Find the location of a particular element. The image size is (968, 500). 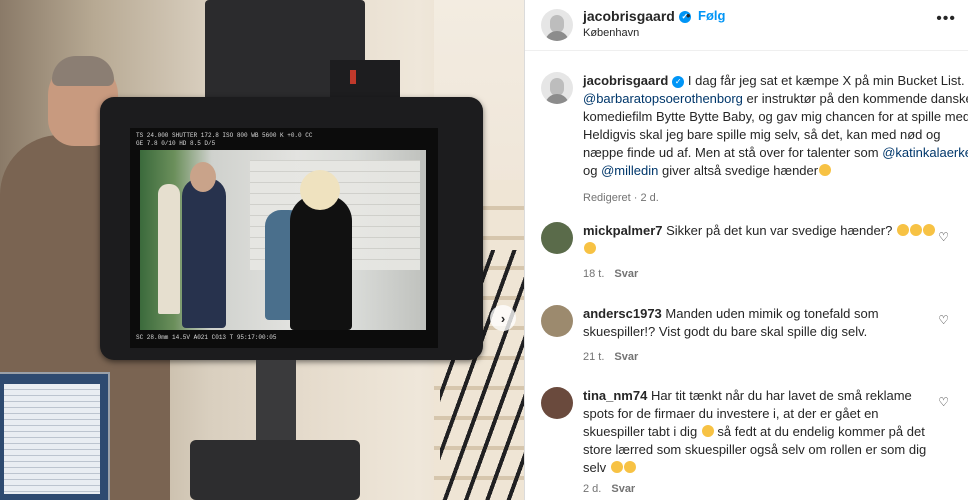

sweat-smile-emoji-icon is located at coordinates (825, 170).